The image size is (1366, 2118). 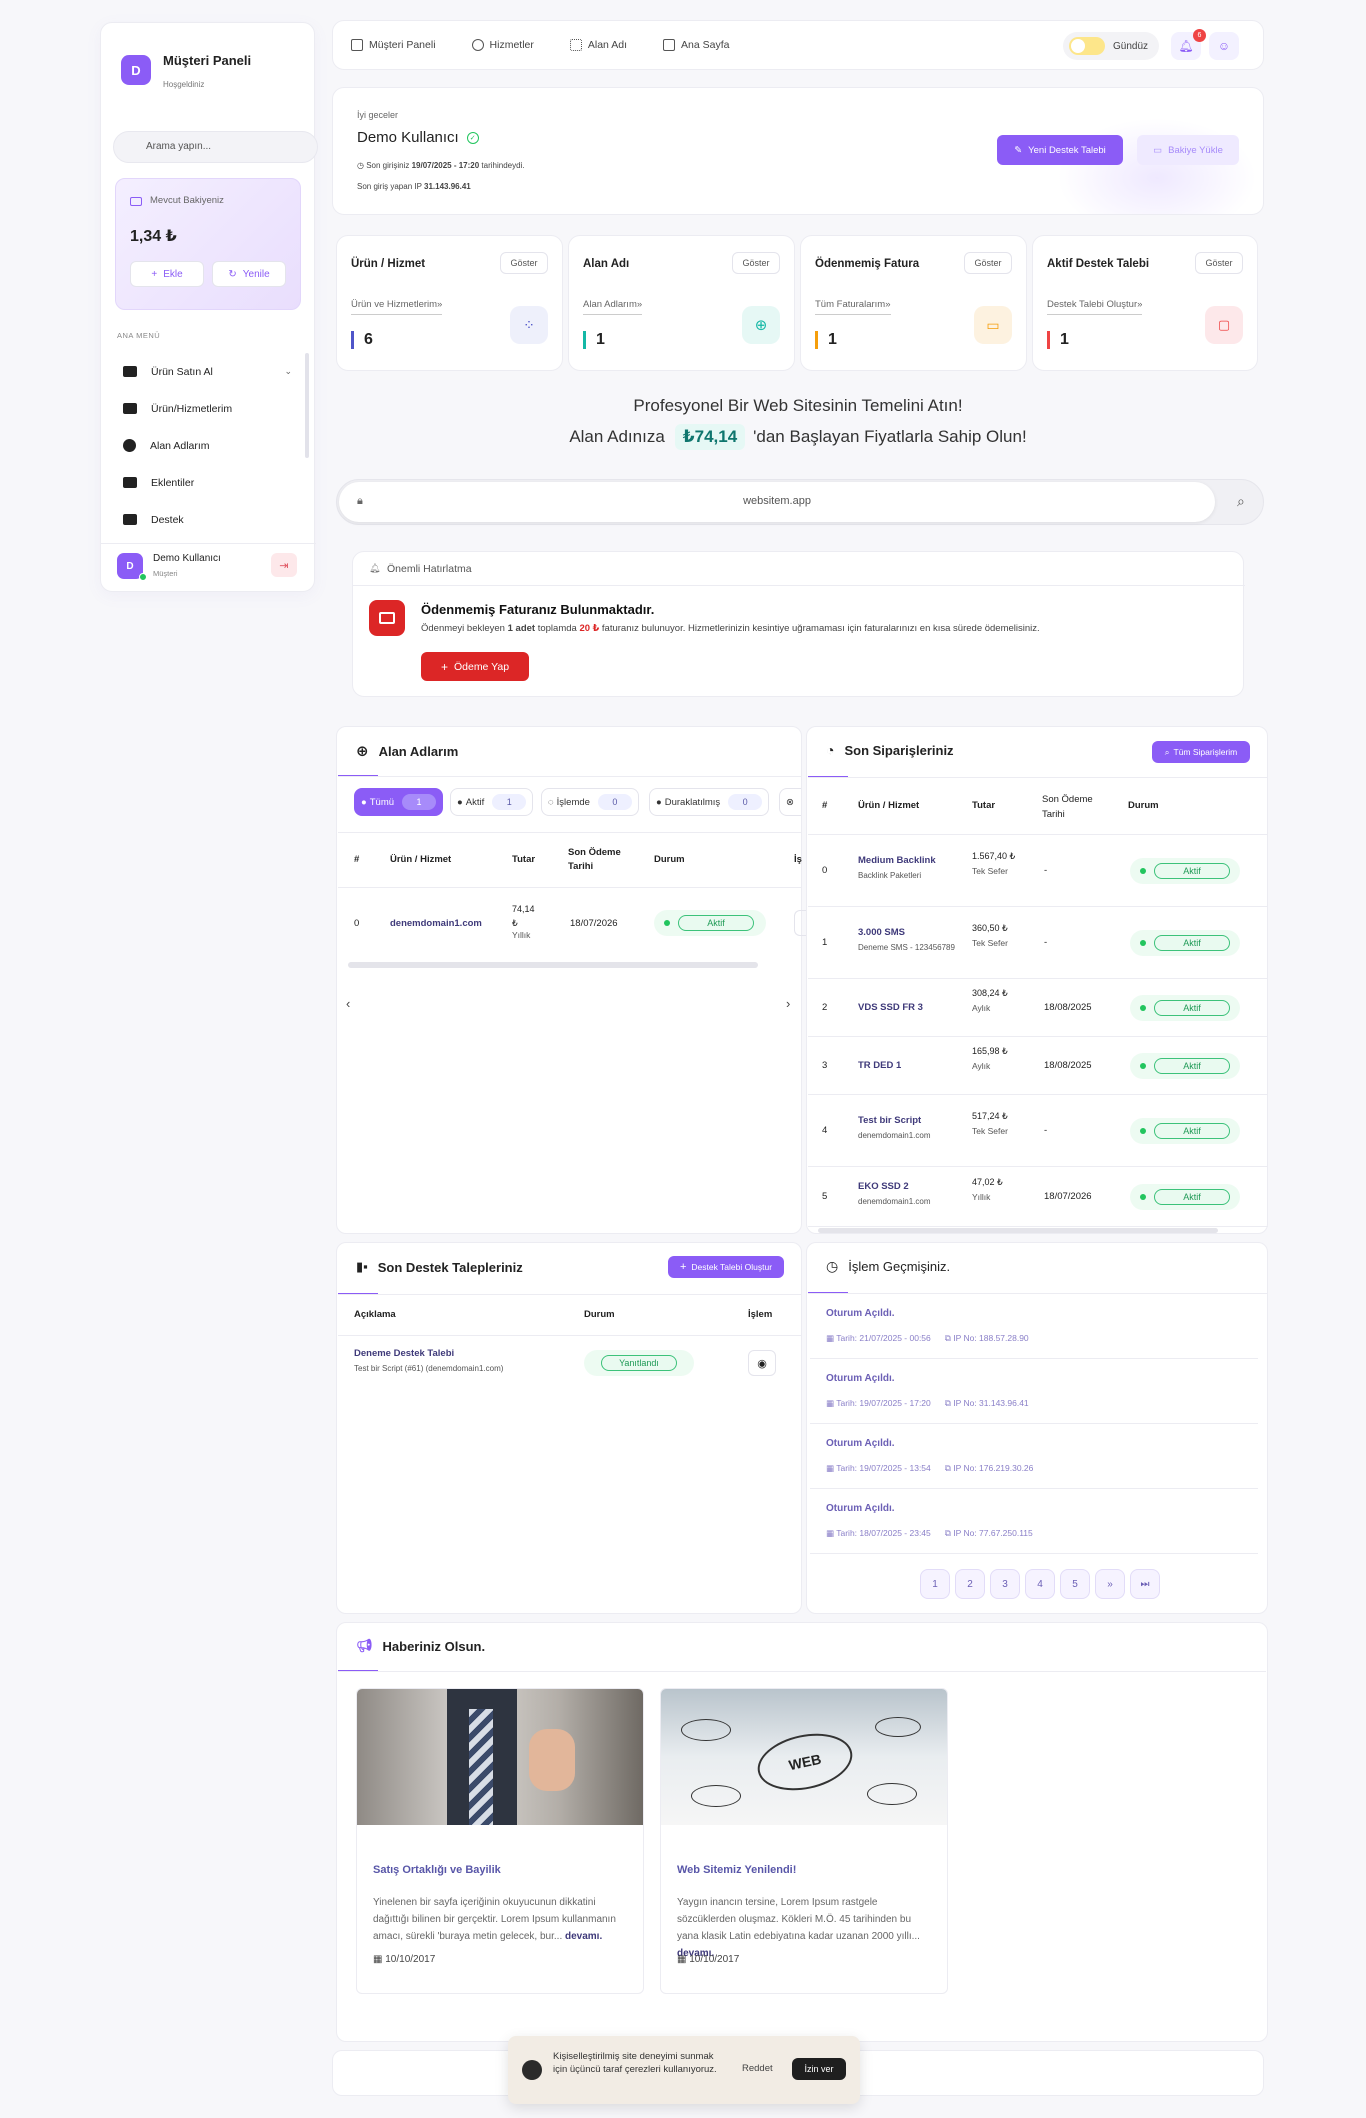 What do you see at coordinates (375, 1314) in the screenshot?
I see `col-description: Açıklama` at bounding box center [375, 1314].